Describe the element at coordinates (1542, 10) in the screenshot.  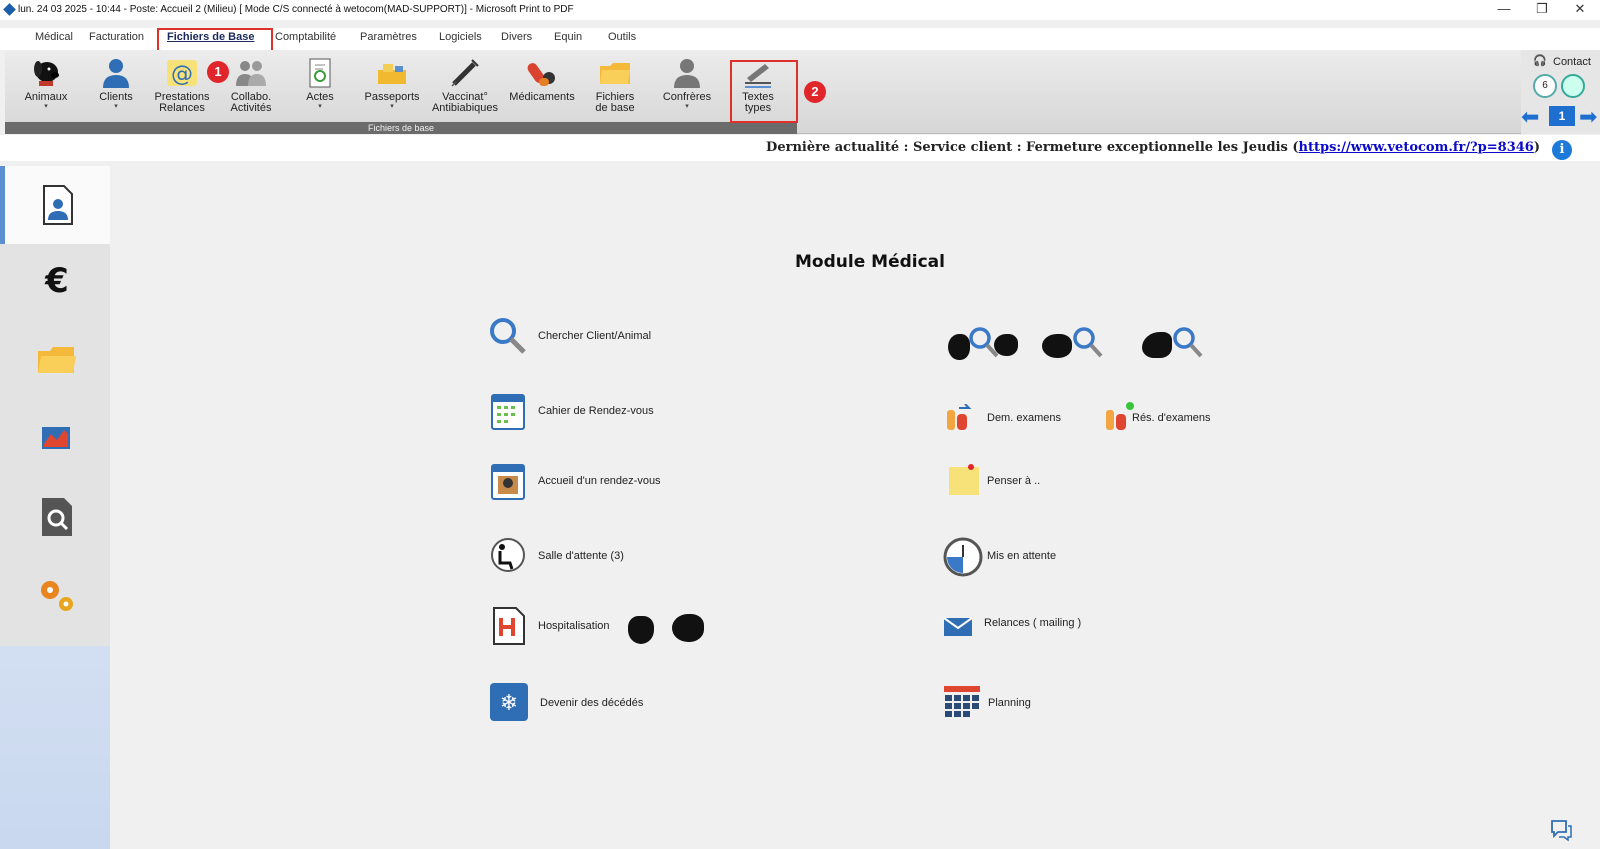
I see `restore-button: ❐` at that location.